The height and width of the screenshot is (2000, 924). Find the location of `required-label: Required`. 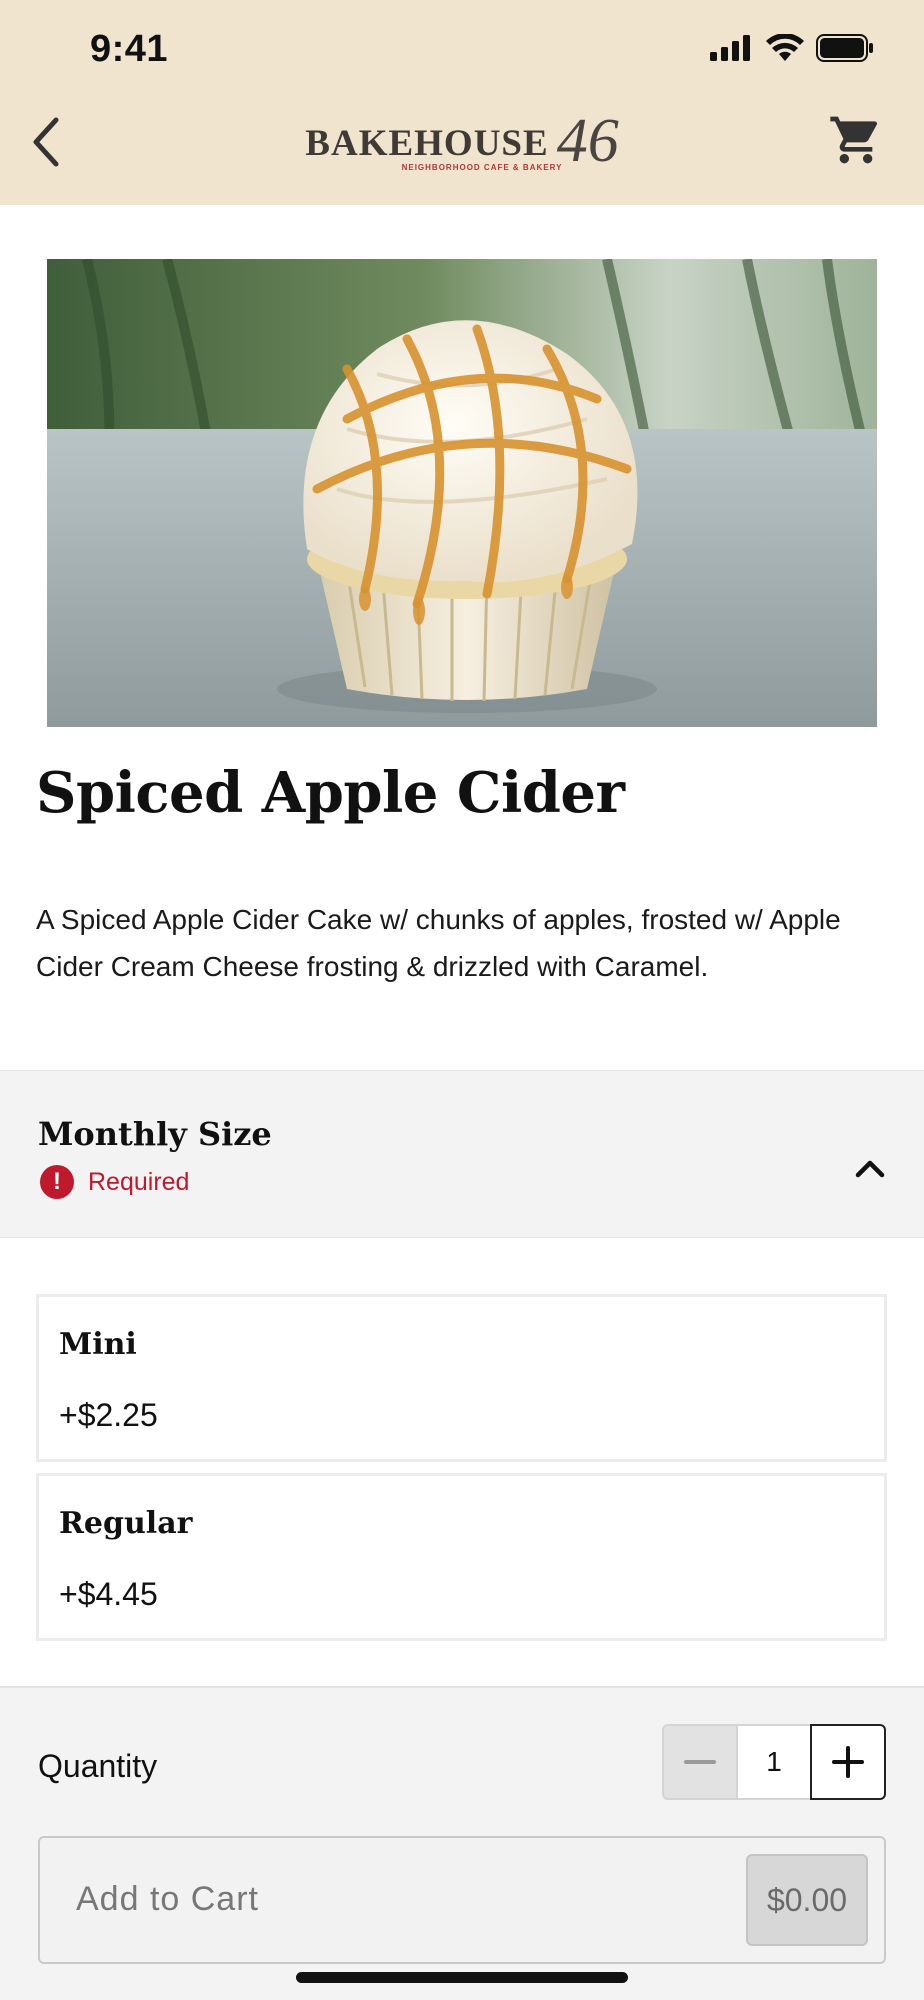

required-label: Required is located at coordinates (139, 1181).